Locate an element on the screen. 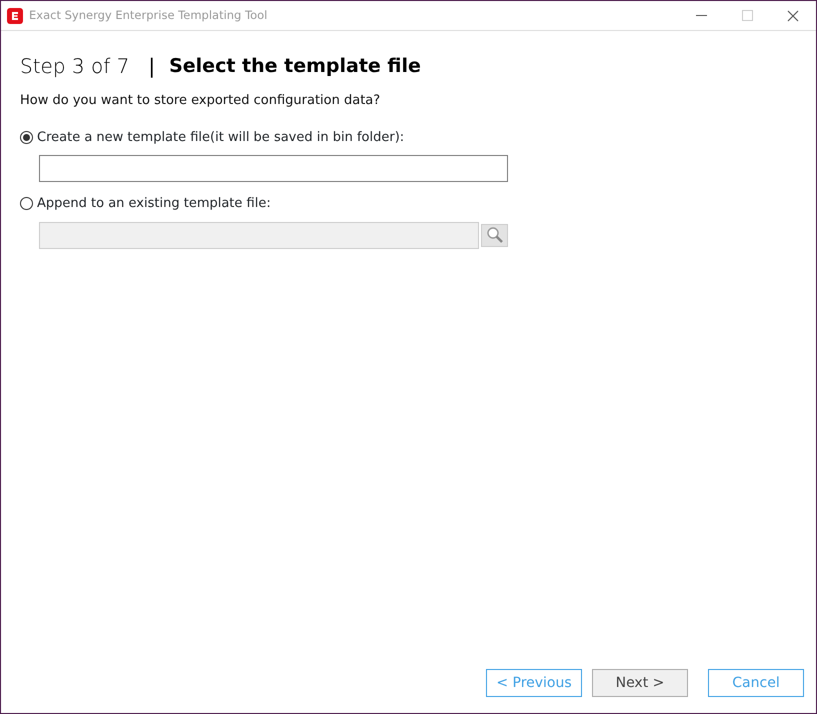 Image resolution: width=817 pixels, height=714 pixels. app-logo-icon is located at coordinates (15, 16).